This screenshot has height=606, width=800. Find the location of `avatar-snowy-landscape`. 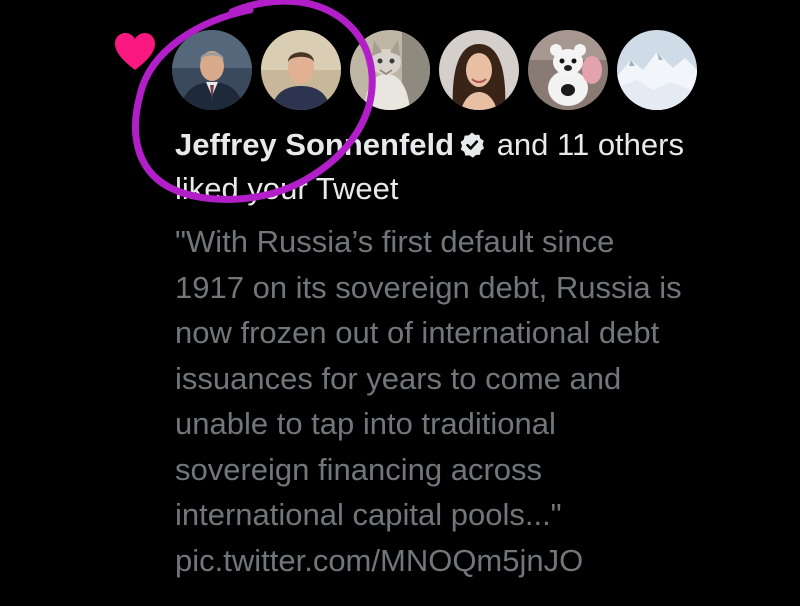

avatar-snowy-landscape is located at coordinates (657, 70).